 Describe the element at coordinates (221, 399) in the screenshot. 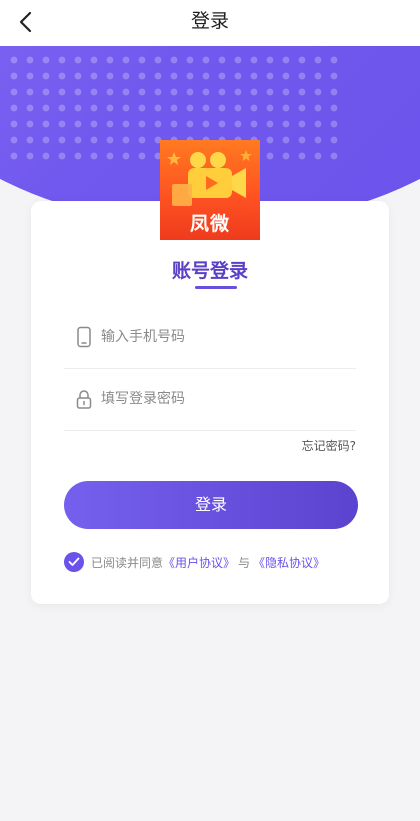

I see `password-input` at that location.